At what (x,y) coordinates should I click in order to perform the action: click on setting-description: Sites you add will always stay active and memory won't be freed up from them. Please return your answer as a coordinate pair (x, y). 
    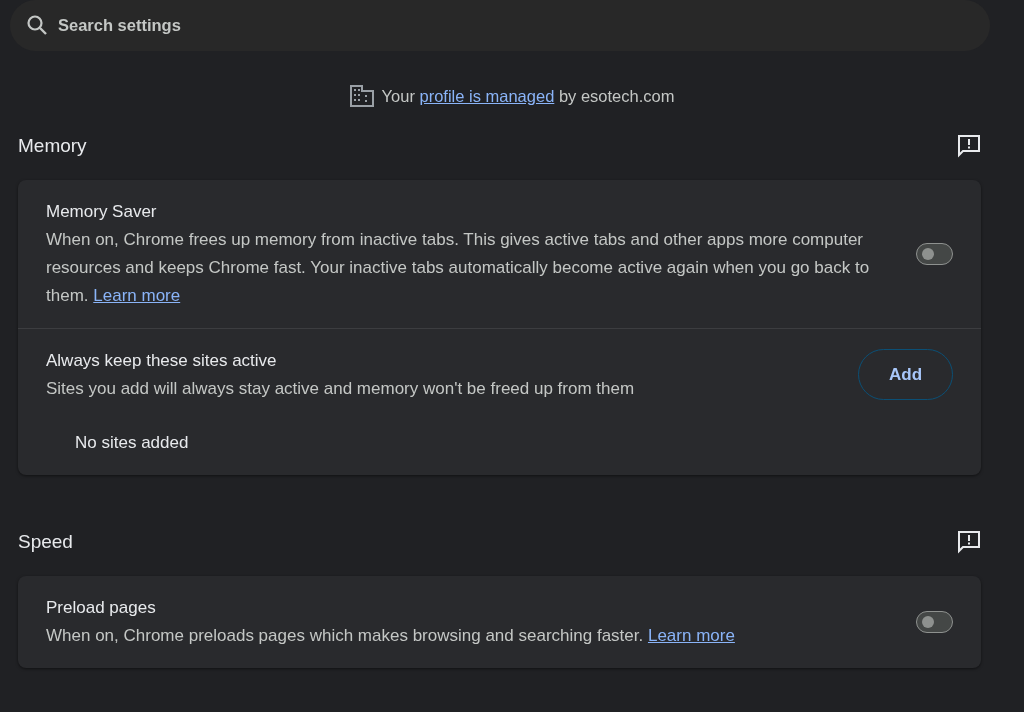
    Looking at the image, I should click on (341, 388).